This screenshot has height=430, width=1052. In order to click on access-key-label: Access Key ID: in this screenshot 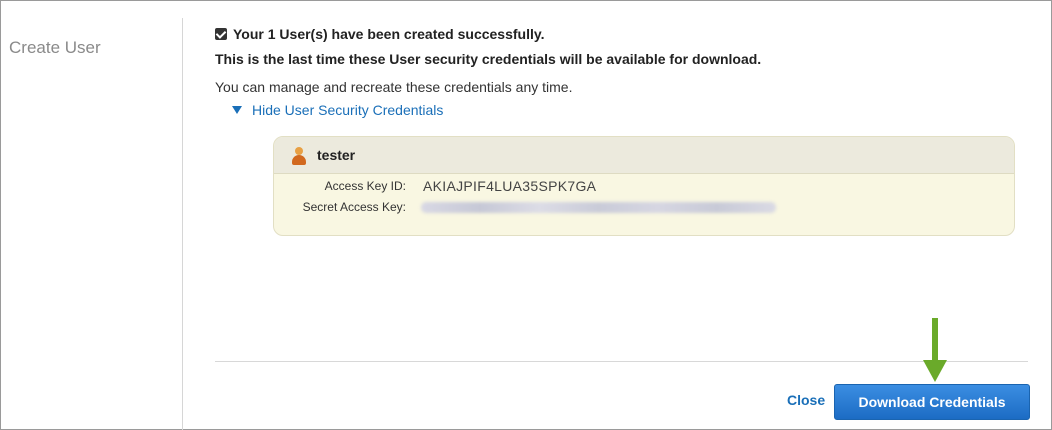, I will do `click(365, 186)`.